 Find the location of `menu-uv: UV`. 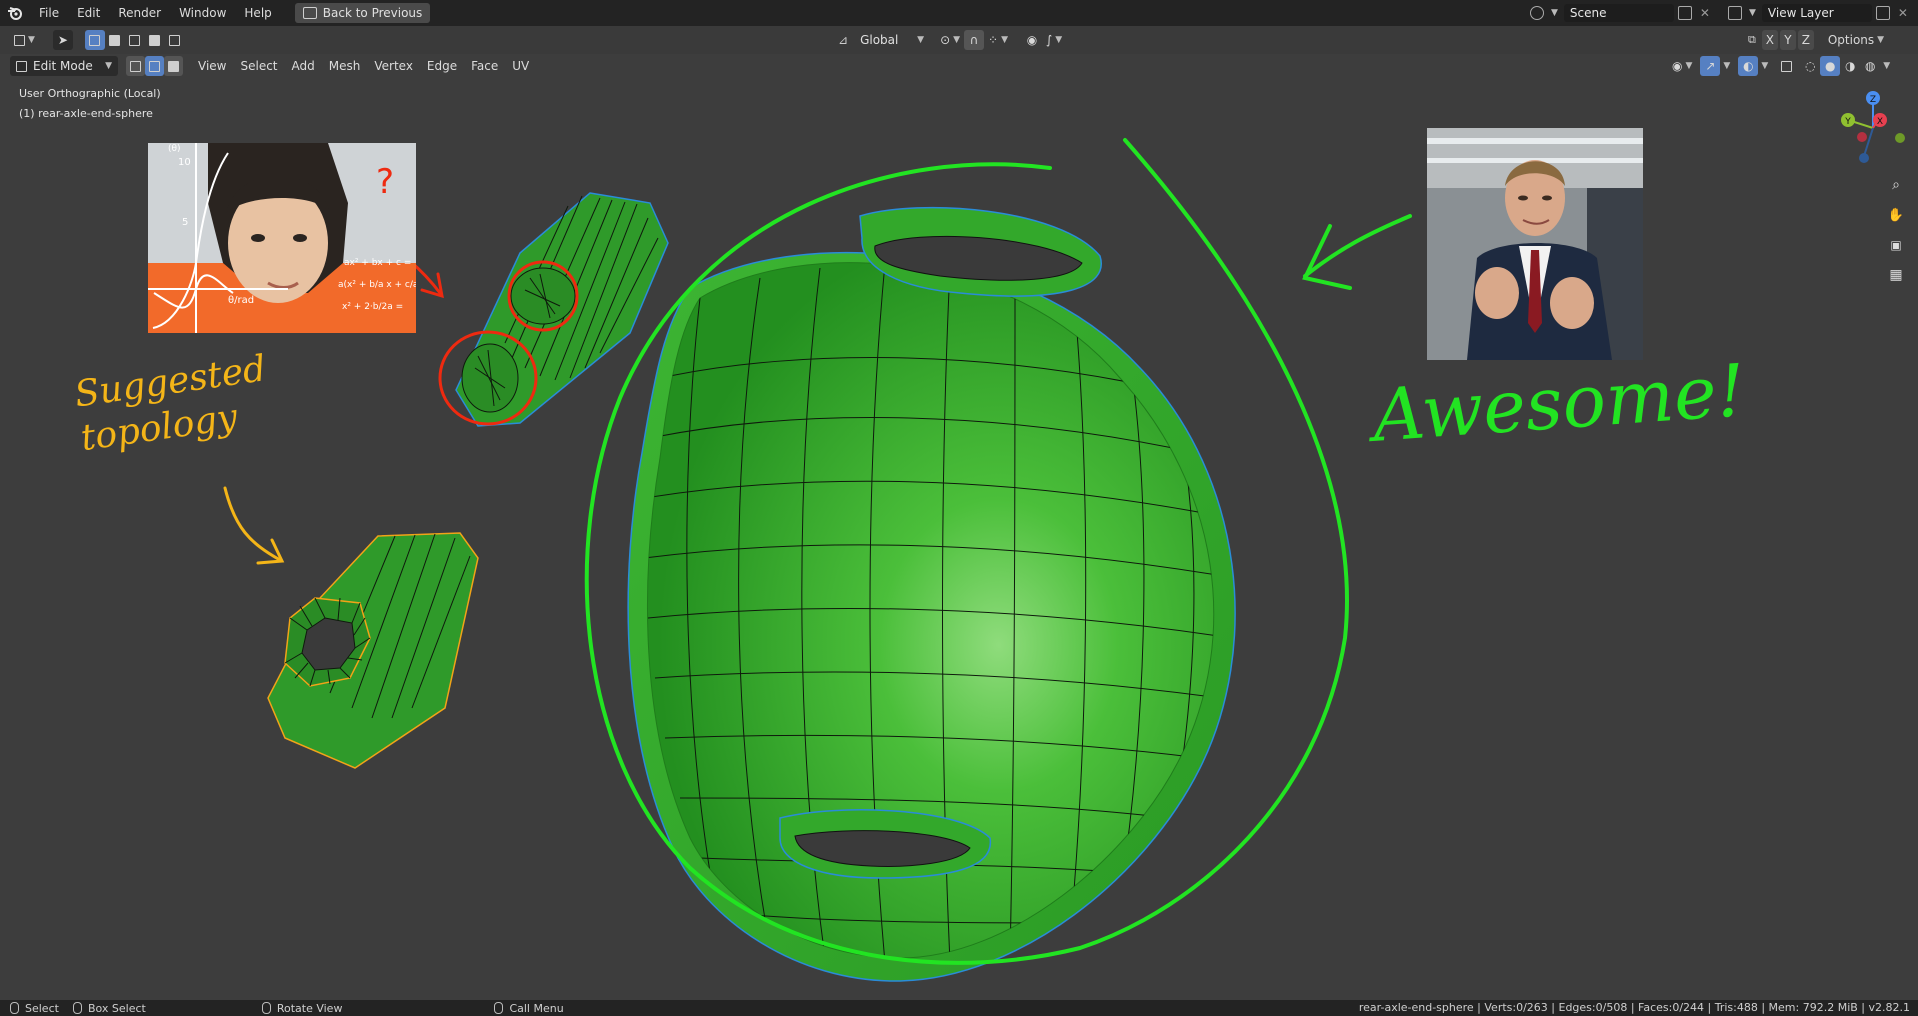

menu-uv: UV is located at coordinates (520, 66).